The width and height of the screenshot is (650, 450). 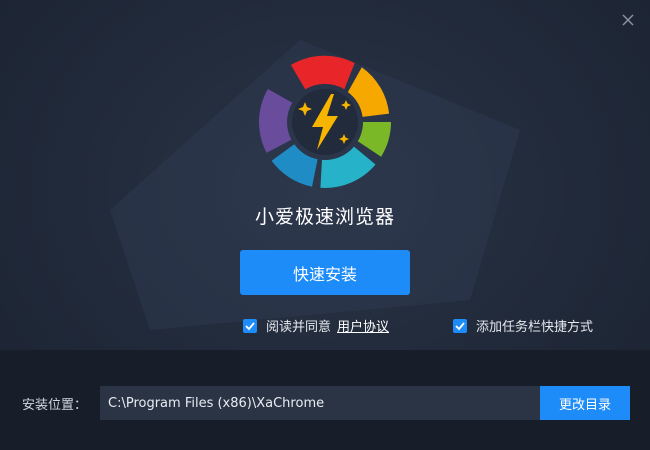 I want to click on agreement-option: 阅读并同意 用户协议, so click(x=316, y=325).